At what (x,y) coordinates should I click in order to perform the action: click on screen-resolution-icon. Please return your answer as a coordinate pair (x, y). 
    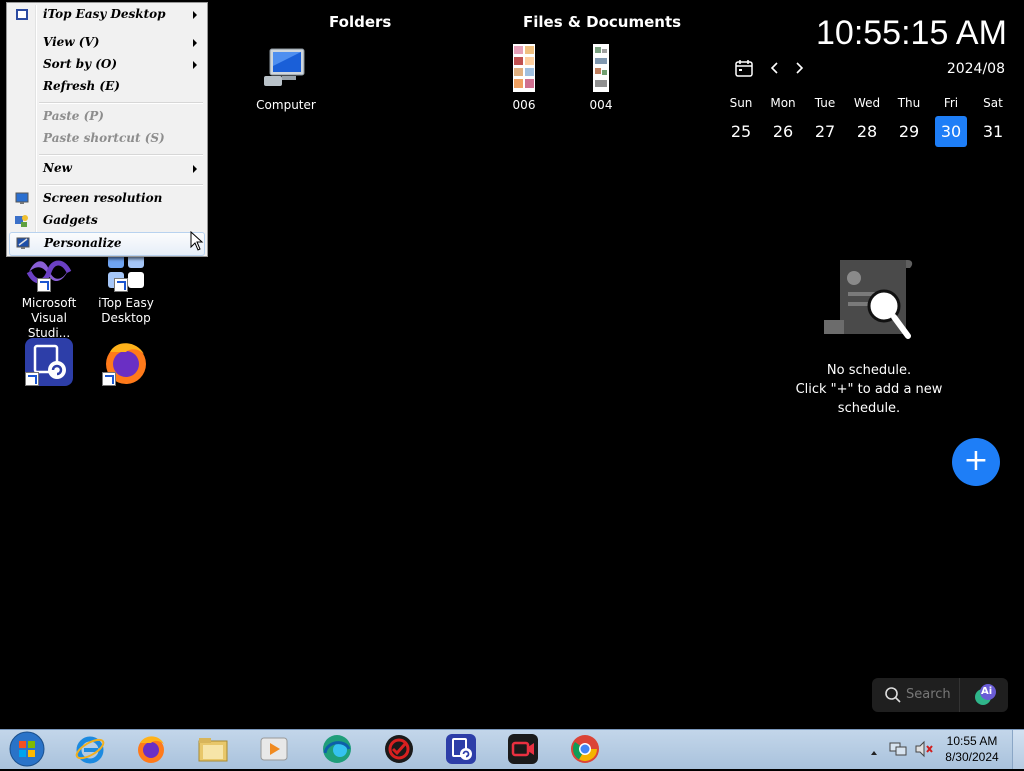
    Looking at the image, I should click on (22, 198).